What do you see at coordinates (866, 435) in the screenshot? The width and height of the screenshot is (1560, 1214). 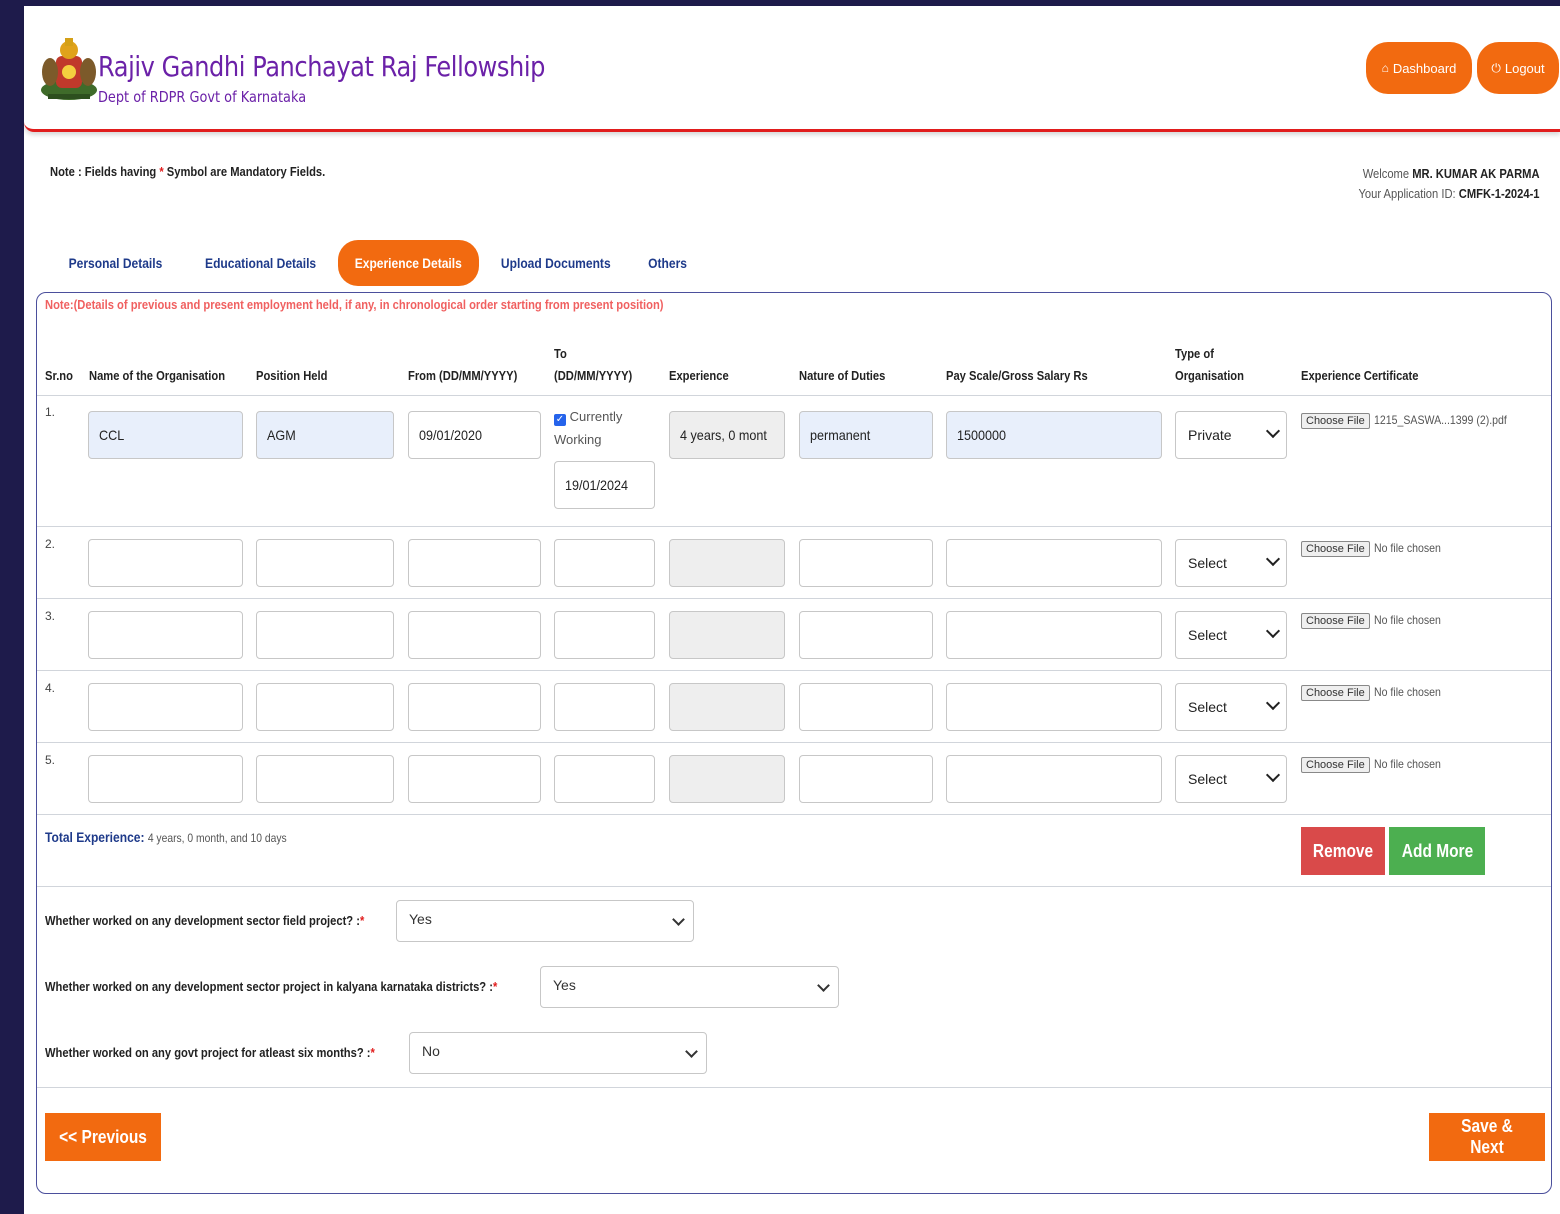 I see `row-1-duties-input: permanent` at bounding box center [866, 435].